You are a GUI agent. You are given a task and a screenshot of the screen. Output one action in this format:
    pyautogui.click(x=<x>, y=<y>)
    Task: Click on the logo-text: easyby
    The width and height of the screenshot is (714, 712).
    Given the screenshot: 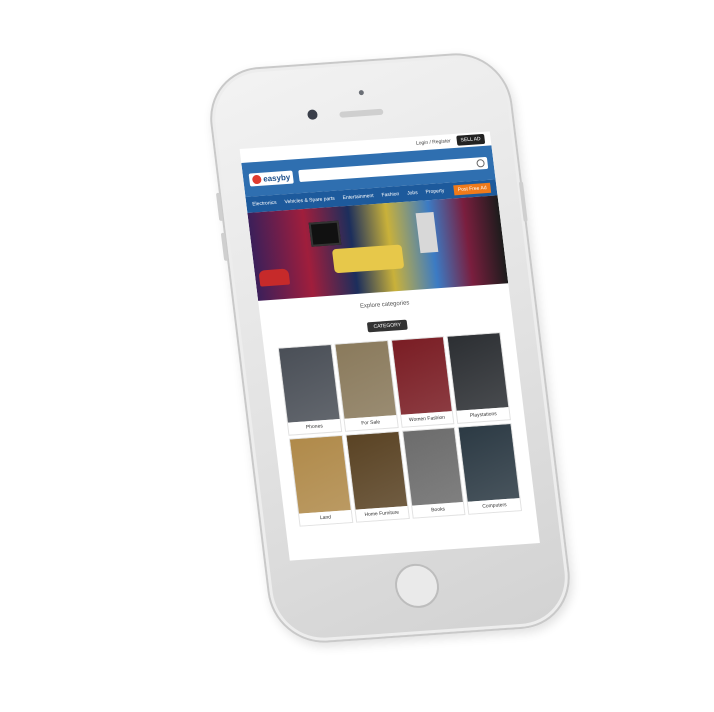 What is the action you would take?
    pyautogui.click(x=276, y=178)
    